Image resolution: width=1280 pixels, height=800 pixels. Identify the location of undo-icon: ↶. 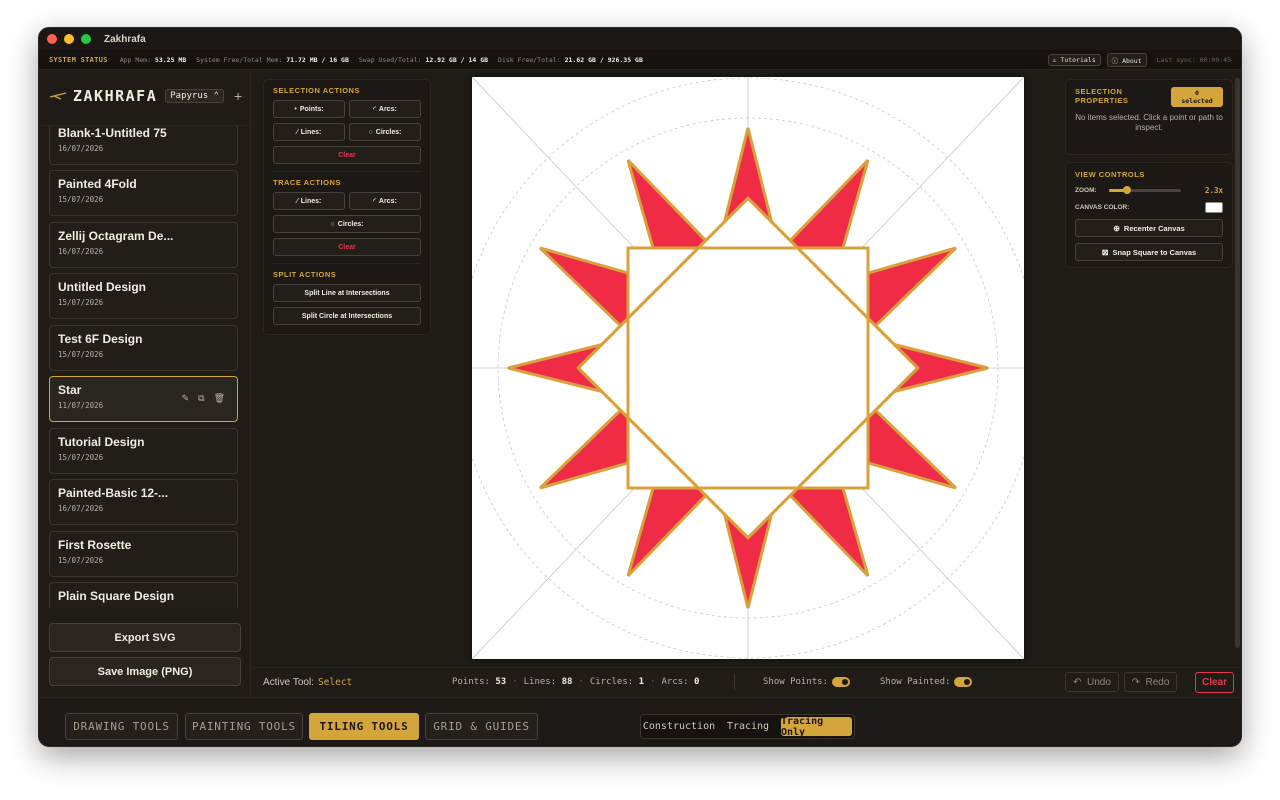
(1077, 682).